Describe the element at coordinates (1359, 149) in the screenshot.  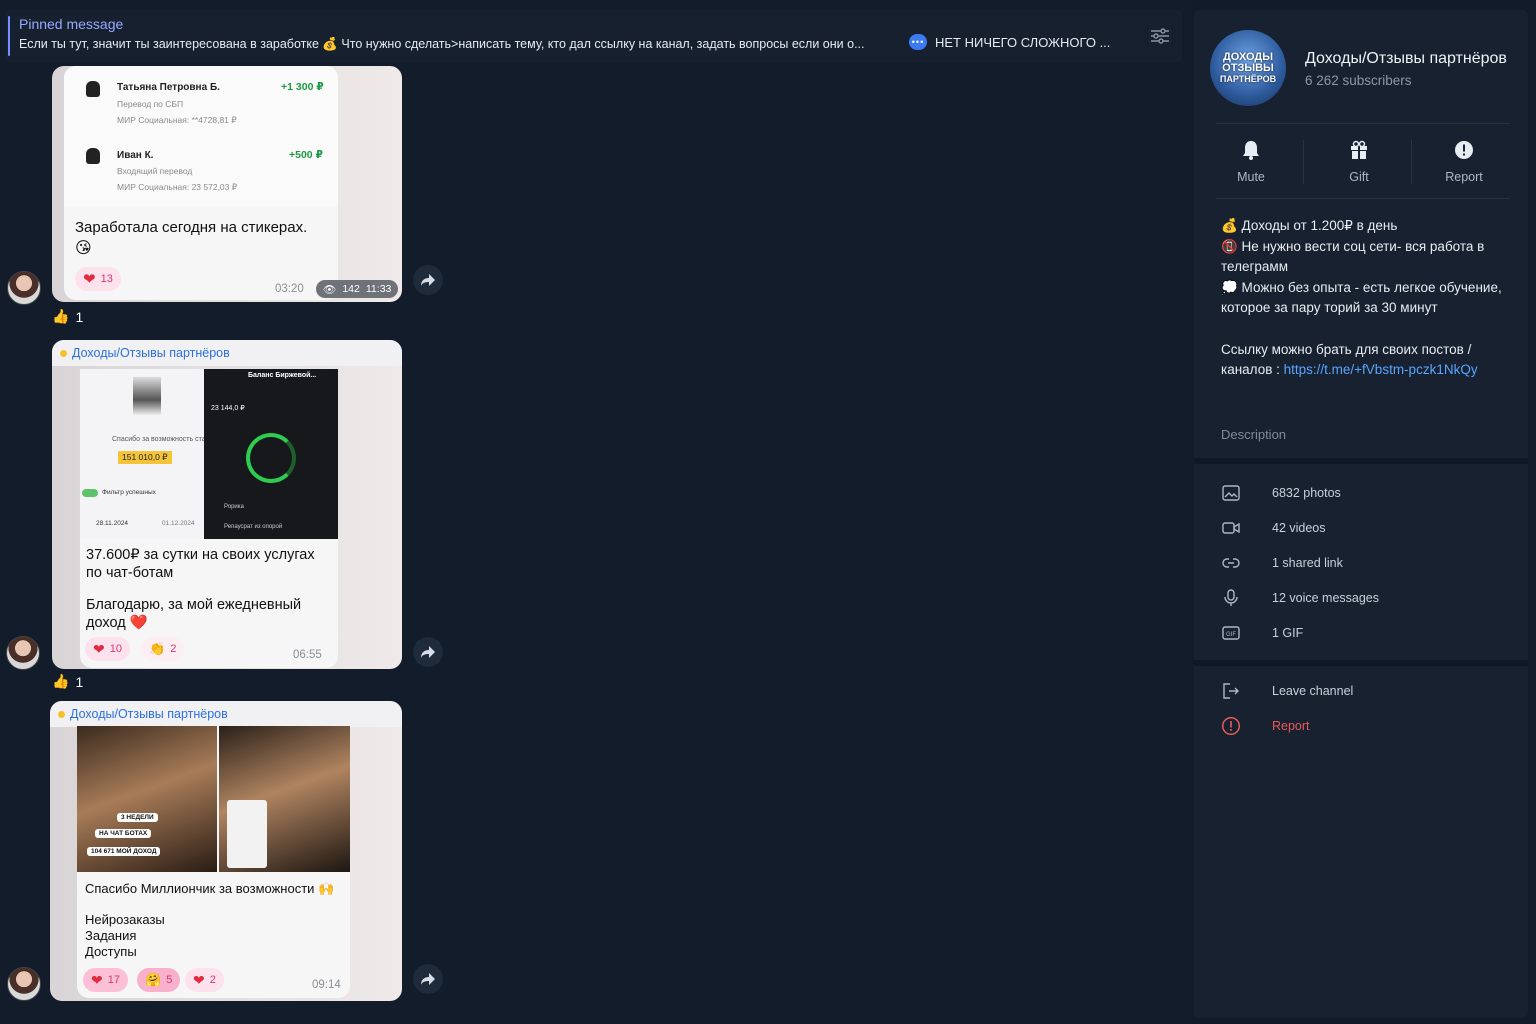
I see `gift-icon` at that location.